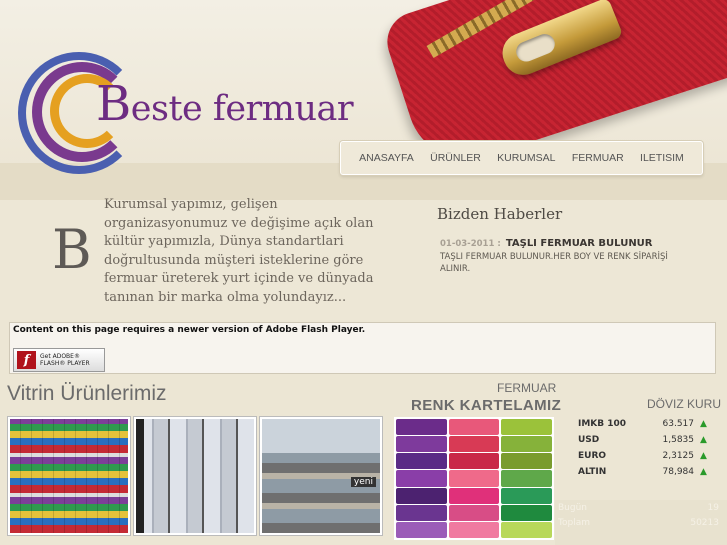 The width and height of the screenshot is (727, 545). I want to click on stat-label: Toplam, so click(574, 522).